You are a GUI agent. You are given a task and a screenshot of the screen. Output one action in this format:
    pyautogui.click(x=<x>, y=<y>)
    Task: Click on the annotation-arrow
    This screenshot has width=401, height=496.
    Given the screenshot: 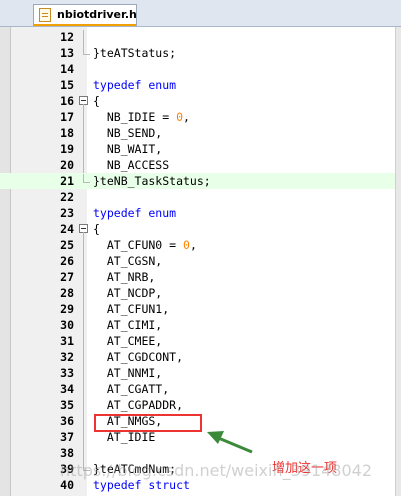 What is the action you would take?
    pyautogui.click(x=230, y=442)
    